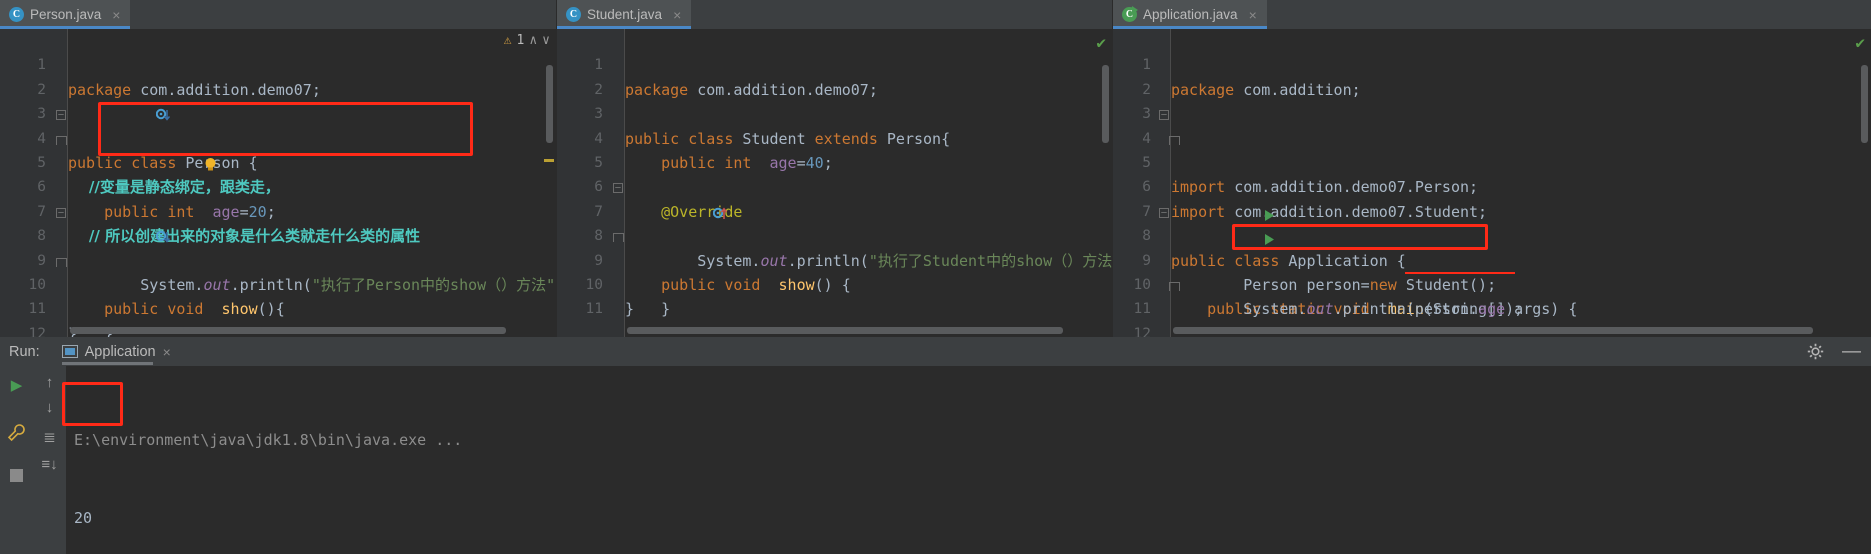 This screenshot has height=554, width=1871. What do you see at coordinates (278, 197) in the screenshot?
I see `code-line: 7` at bounding box center [278, 197].